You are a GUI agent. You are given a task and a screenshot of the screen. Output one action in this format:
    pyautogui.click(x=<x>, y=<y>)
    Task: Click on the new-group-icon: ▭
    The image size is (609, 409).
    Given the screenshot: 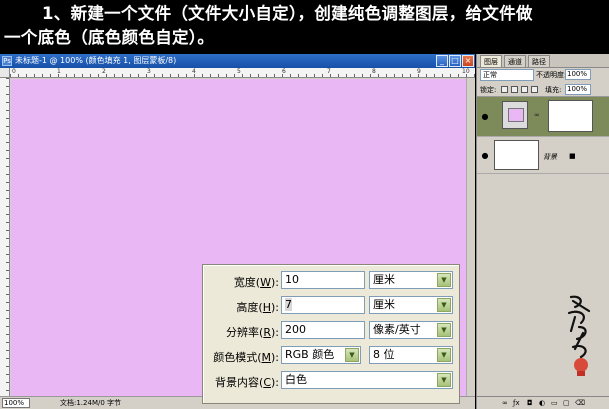 What is the action you would take?
    pyautogui.click(x=554, y=403)
    